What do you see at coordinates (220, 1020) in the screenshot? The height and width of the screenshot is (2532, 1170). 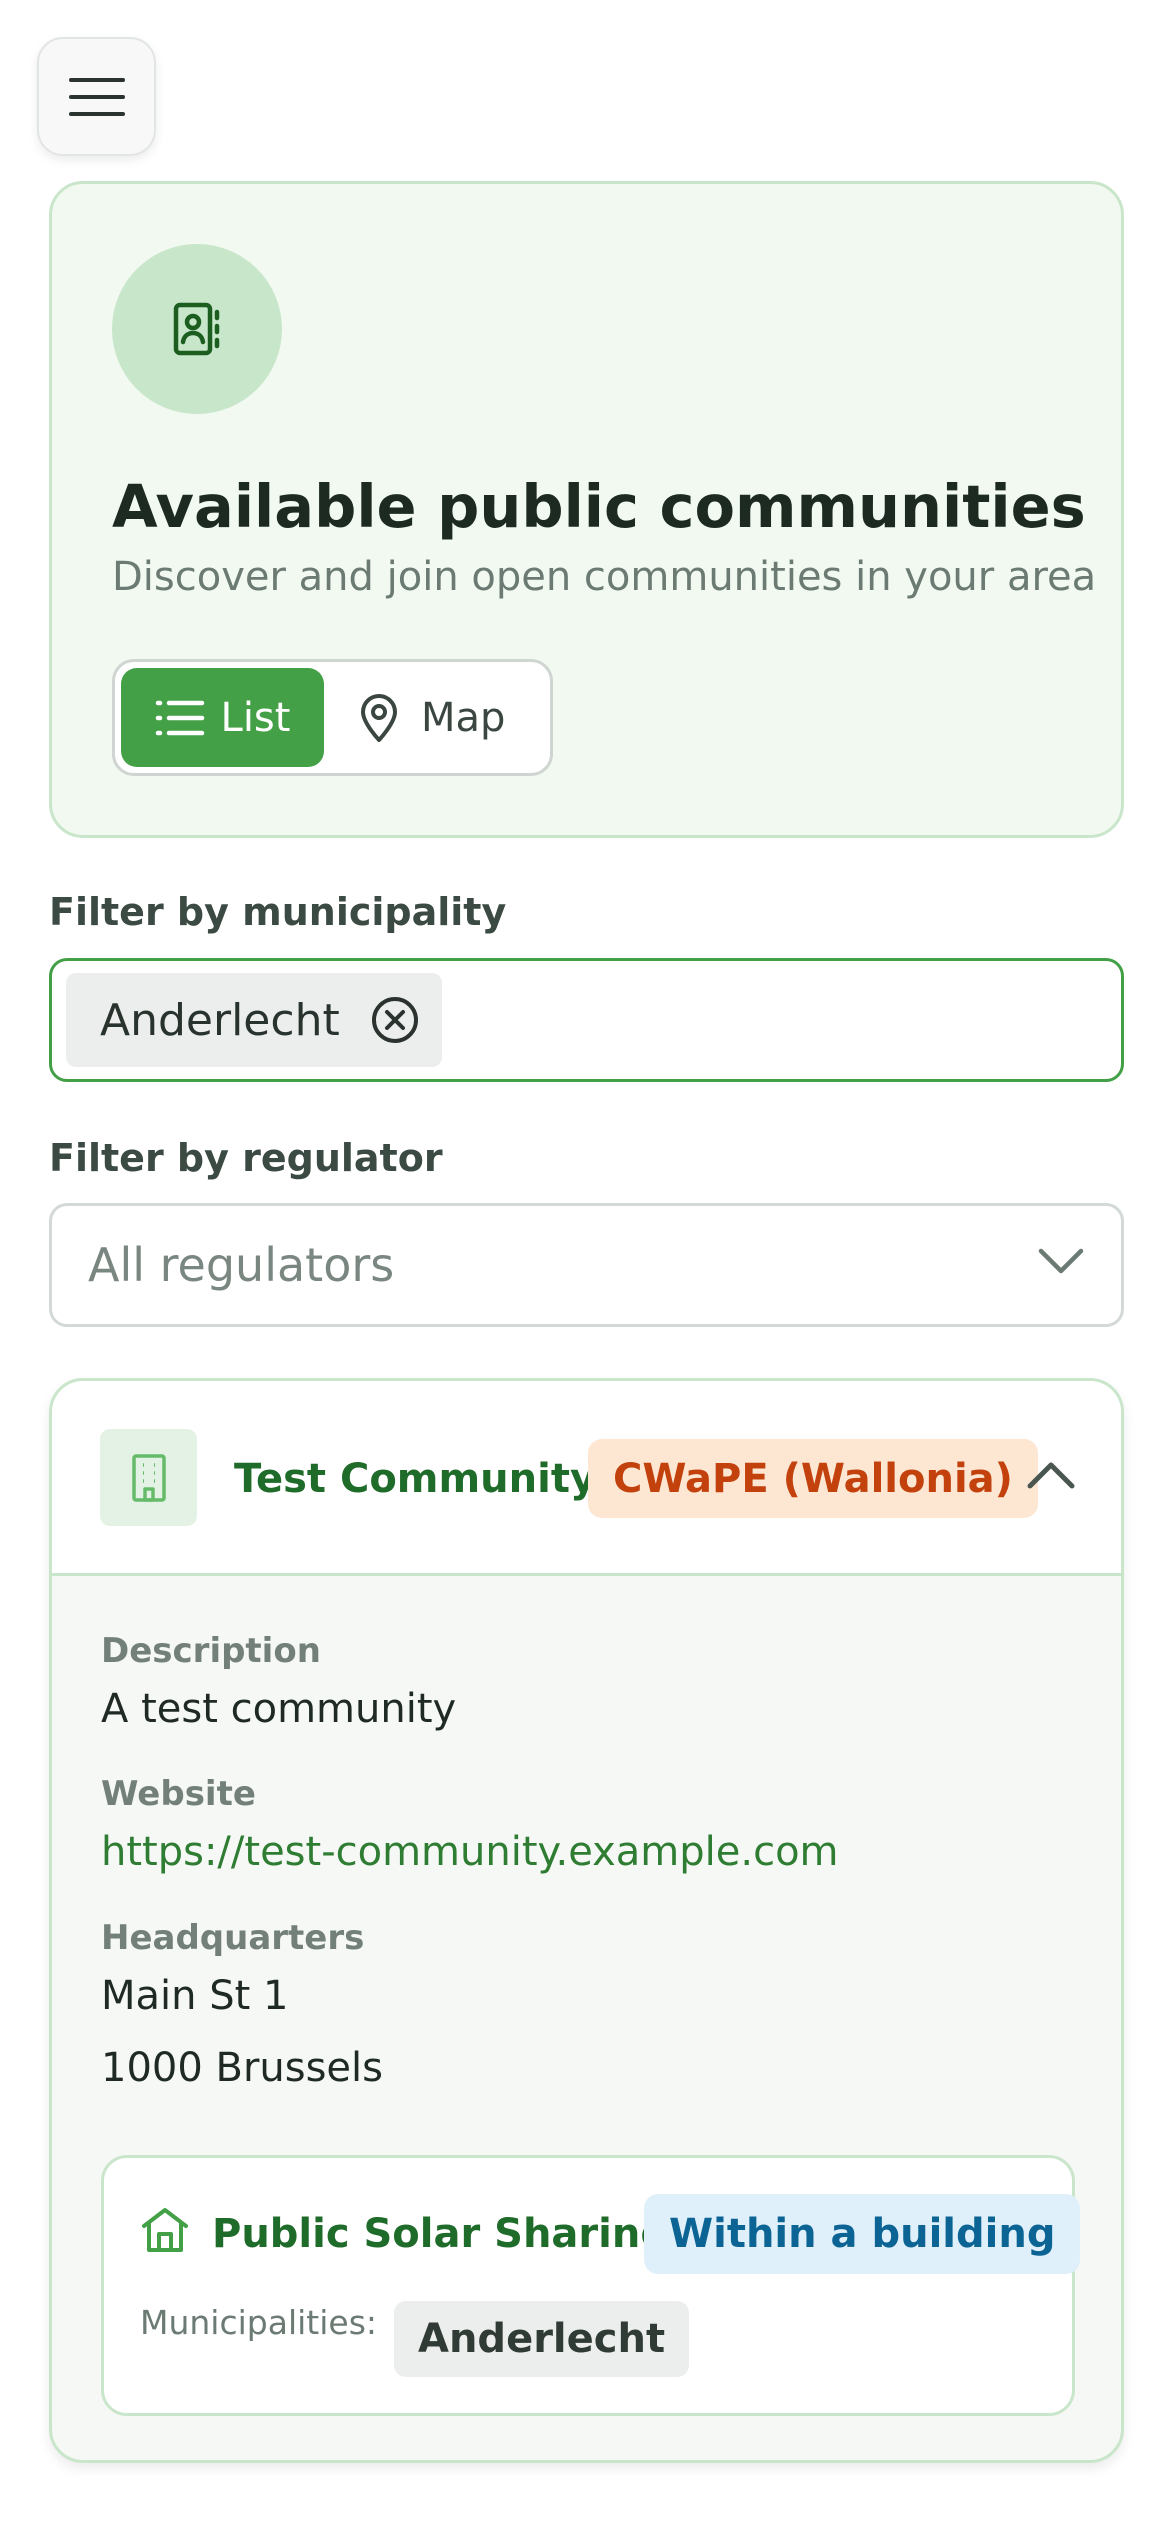 I see `municipality-chip-label: Anderlecht` at bounding box center [220, 1020].